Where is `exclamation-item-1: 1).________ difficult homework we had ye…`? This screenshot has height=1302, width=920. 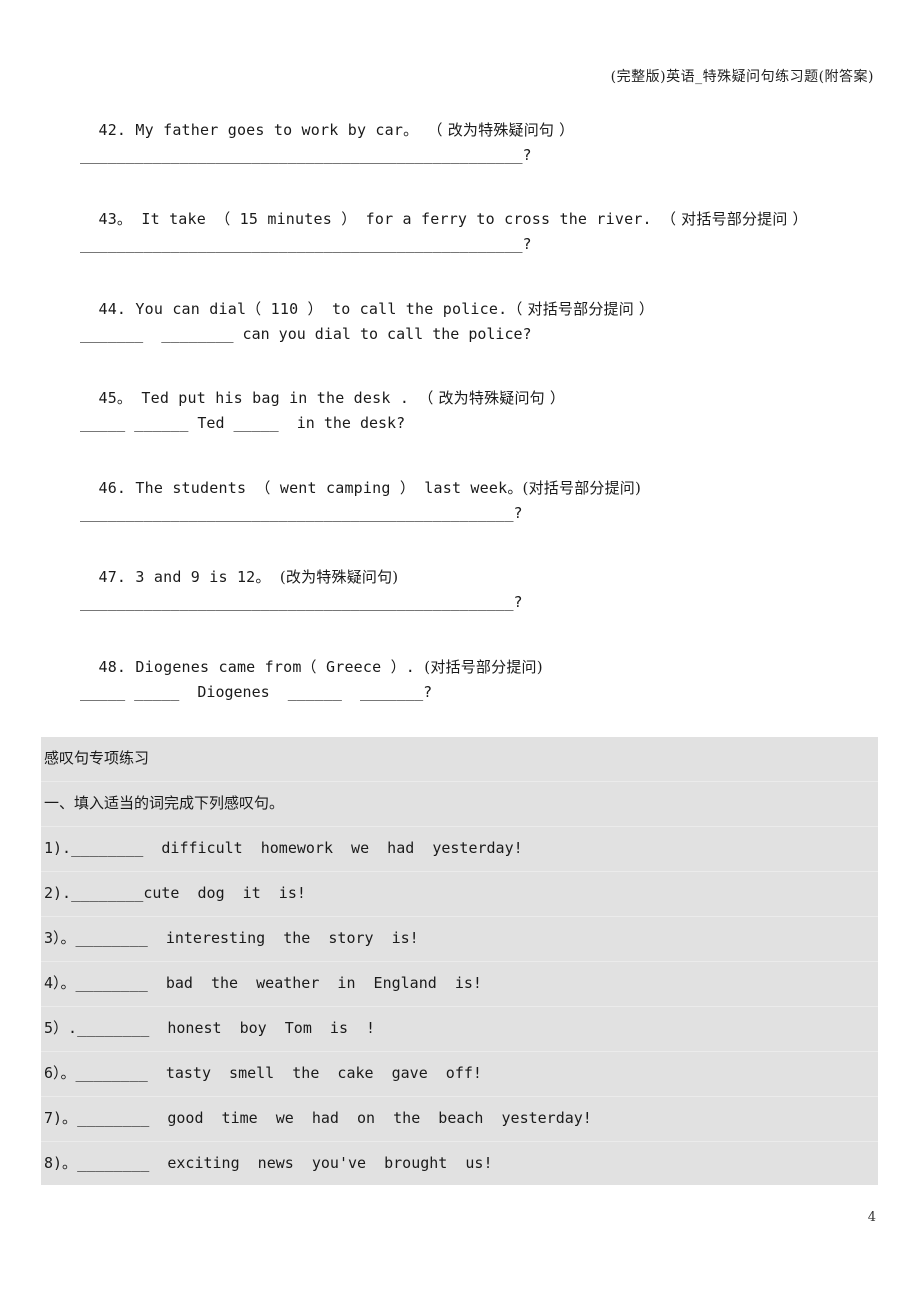 exclamation-item-1: 1).________ difficult homework we had ye… is located at coordinates (283, 848).